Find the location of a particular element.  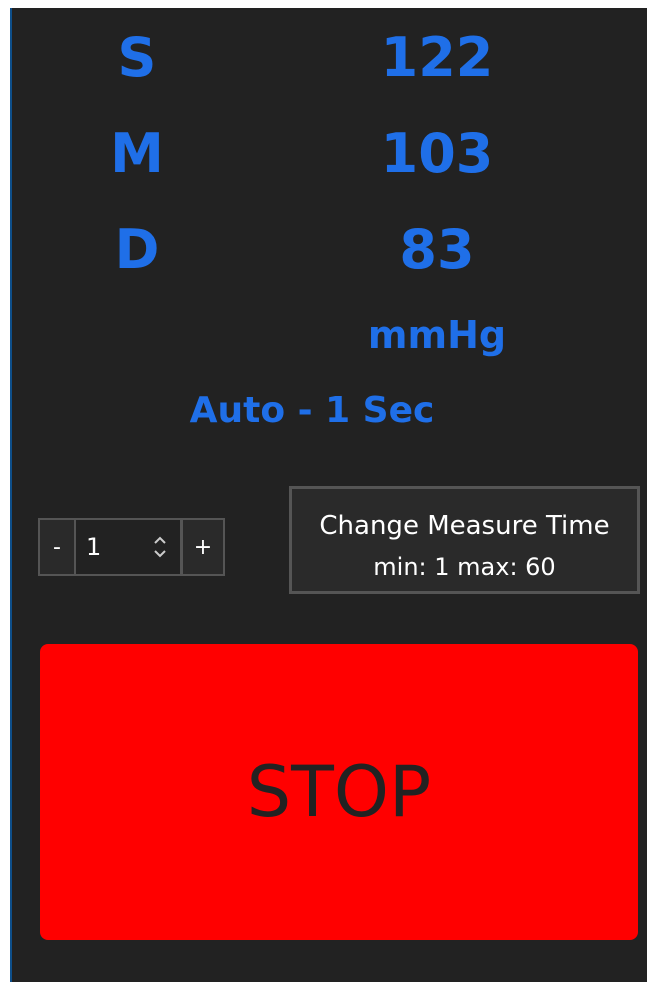

pressure-unit: mmHg is located at coordinates (437, 335).